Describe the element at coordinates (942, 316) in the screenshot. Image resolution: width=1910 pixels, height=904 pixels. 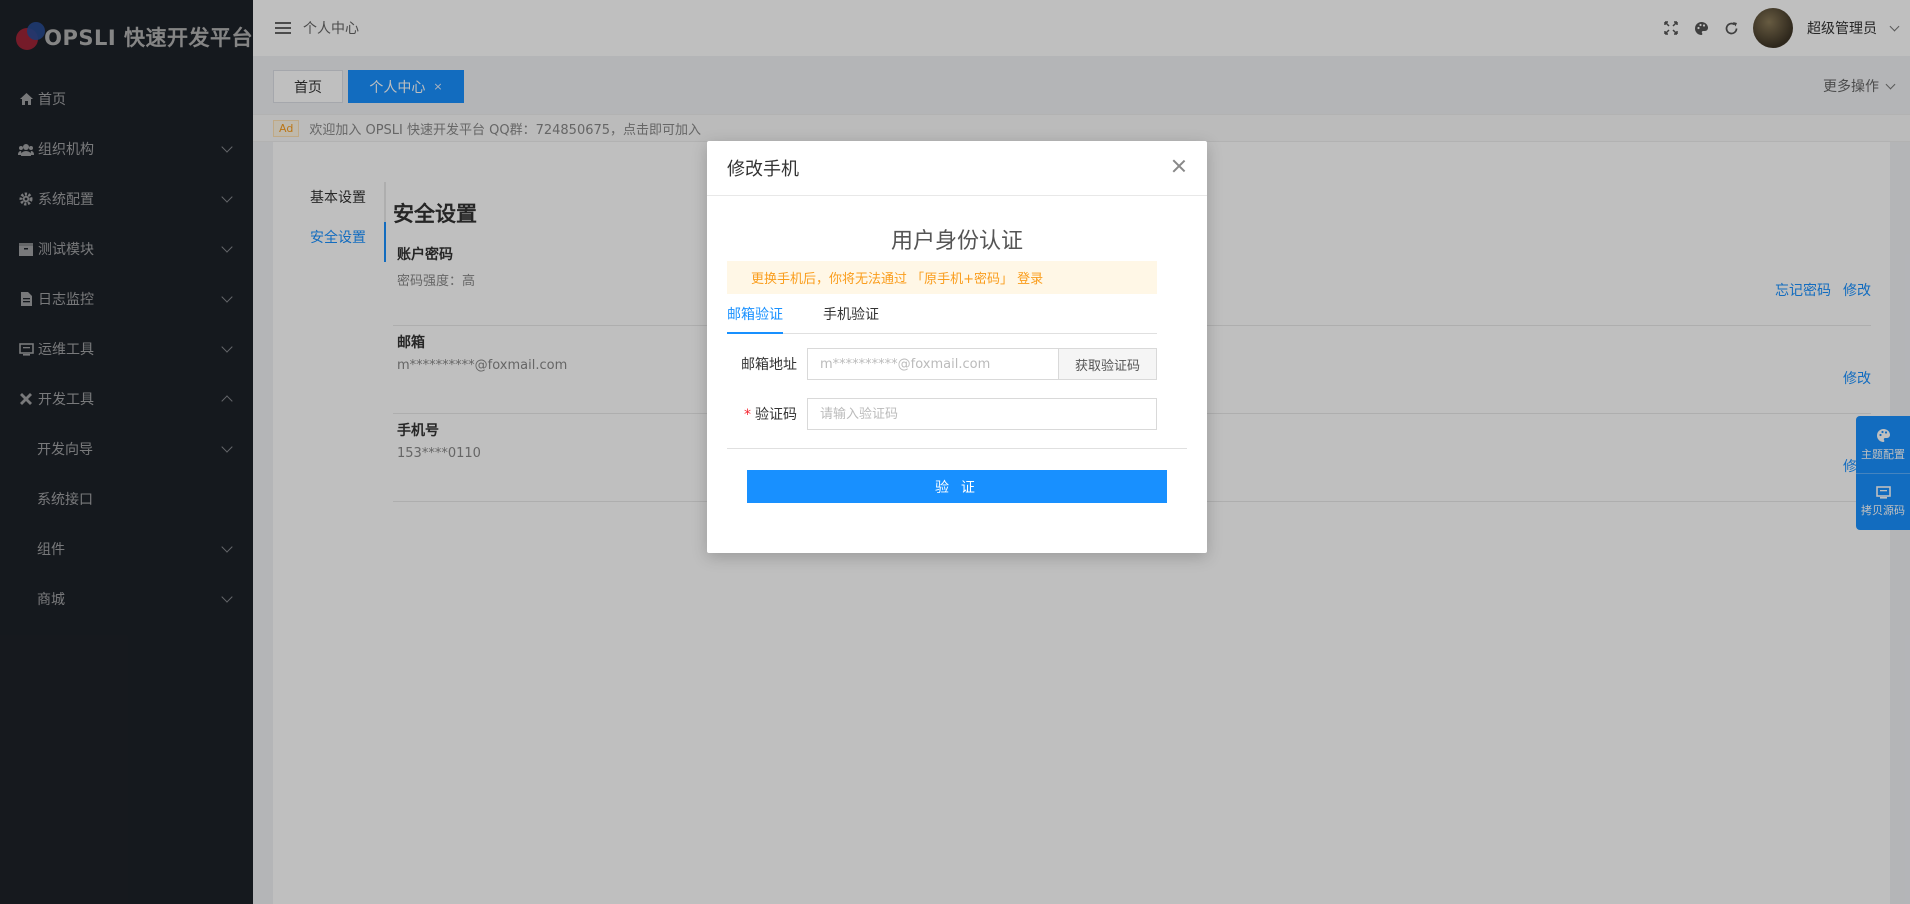
I see `auth-tabs: 邮箱验证 手机验证` at that location.